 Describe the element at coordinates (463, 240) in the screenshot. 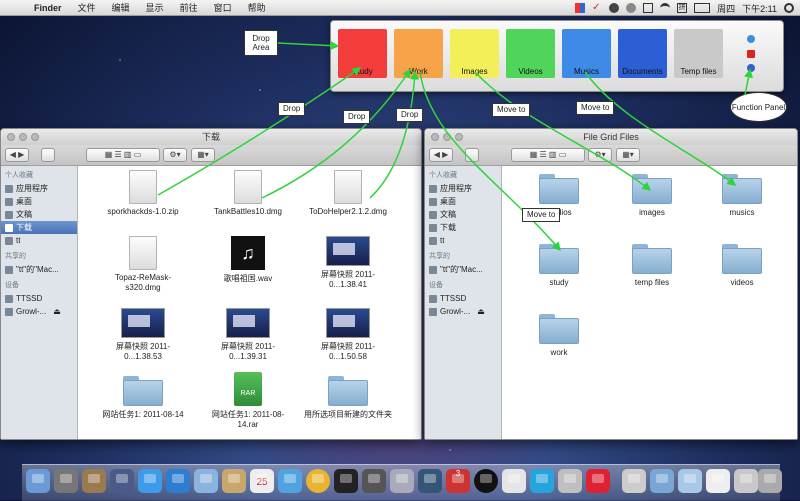

I see `sidebar-item-home: tt` at that location.